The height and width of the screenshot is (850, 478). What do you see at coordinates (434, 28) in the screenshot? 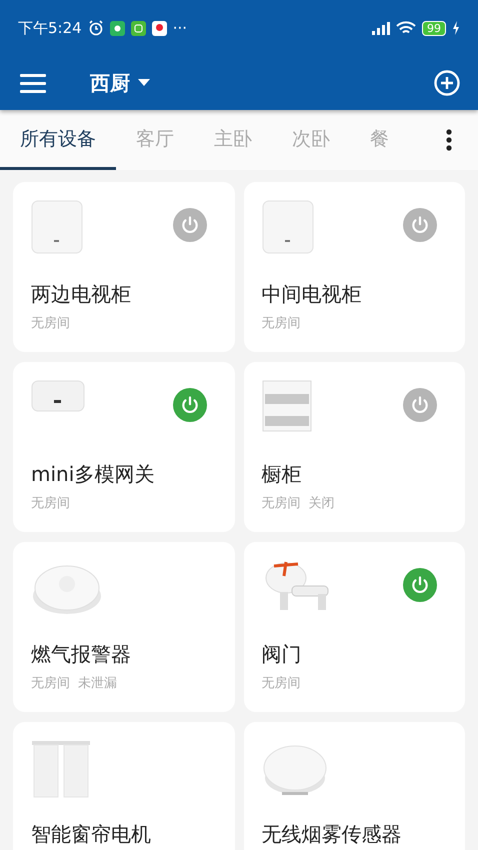
I see `battery-level: 99` at bounding box center [434, 28].